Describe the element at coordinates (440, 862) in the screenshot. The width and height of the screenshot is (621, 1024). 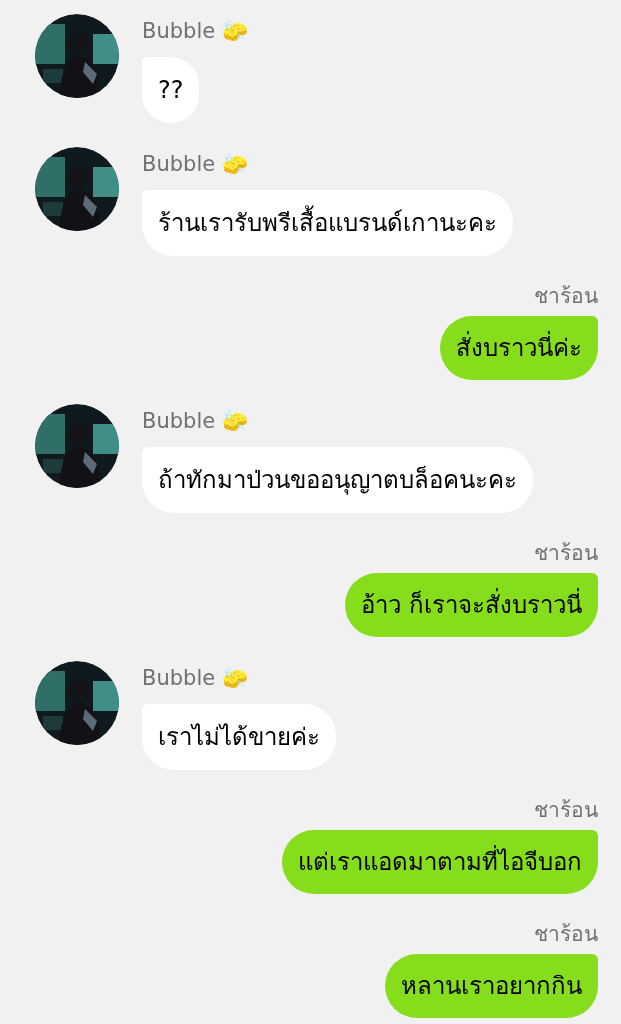
I see `message-bubble: แต่เราแอดมาตามที่ไอจีบอก` at that location.